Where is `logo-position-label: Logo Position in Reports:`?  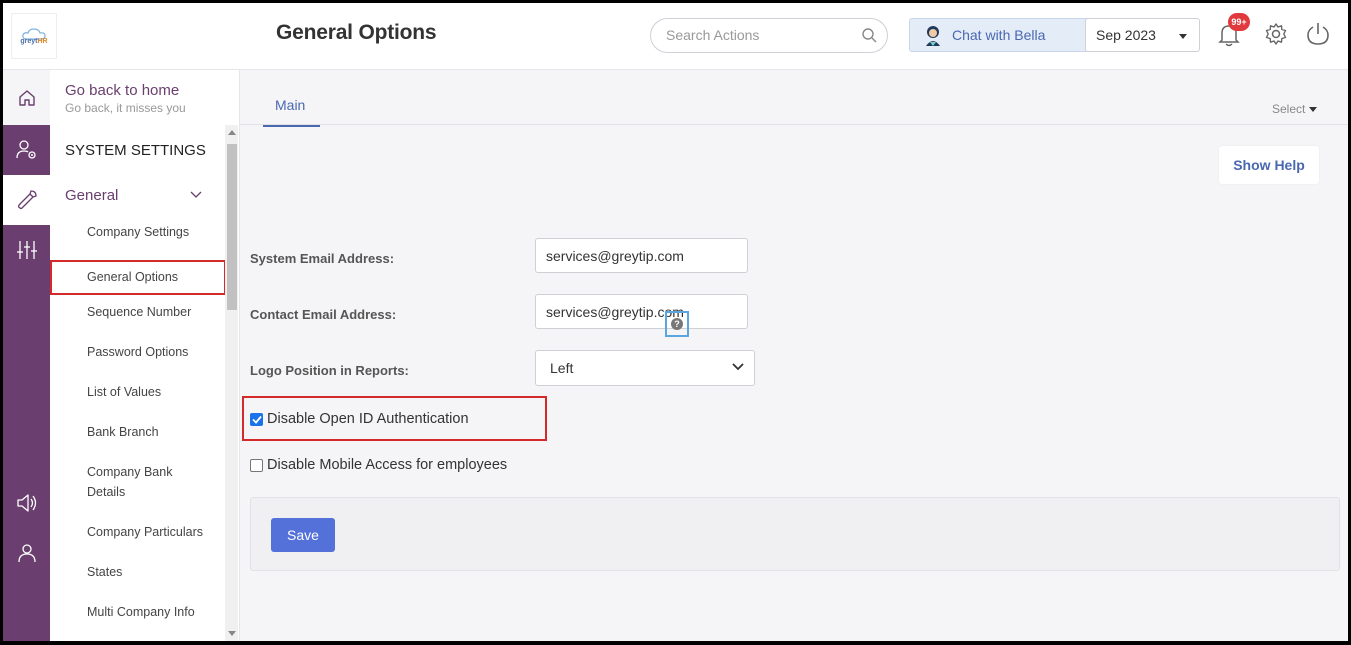 logo-position-label: Logo Position in Reports: is located at coordinates (329, 370).